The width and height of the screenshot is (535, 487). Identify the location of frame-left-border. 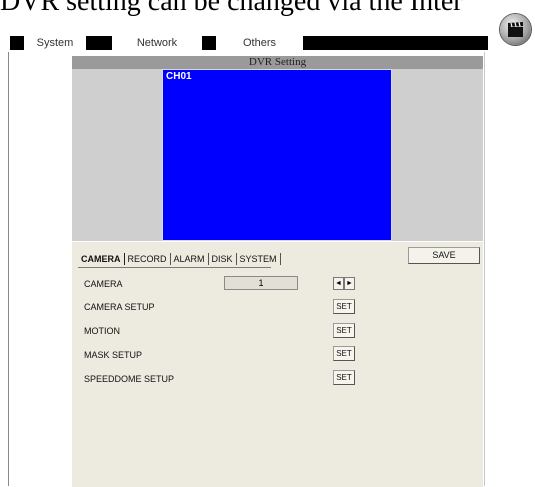
(8, 269).